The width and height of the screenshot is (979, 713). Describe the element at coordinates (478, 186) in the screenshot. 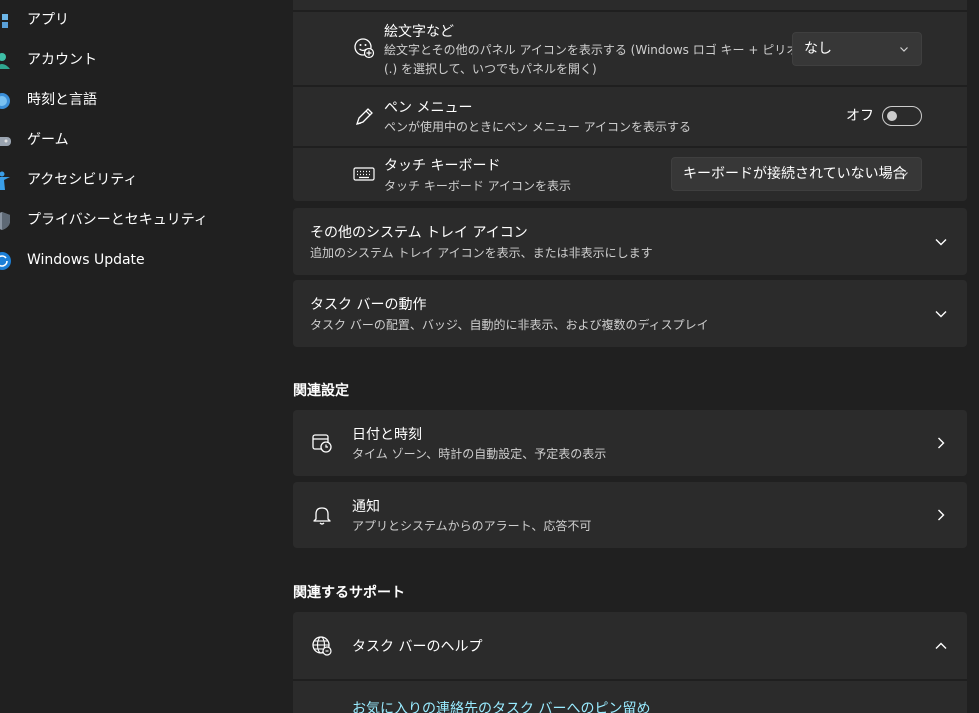

I see `touch-keyboard-desc: タッチ キーボード アイコンを表示` at that location.